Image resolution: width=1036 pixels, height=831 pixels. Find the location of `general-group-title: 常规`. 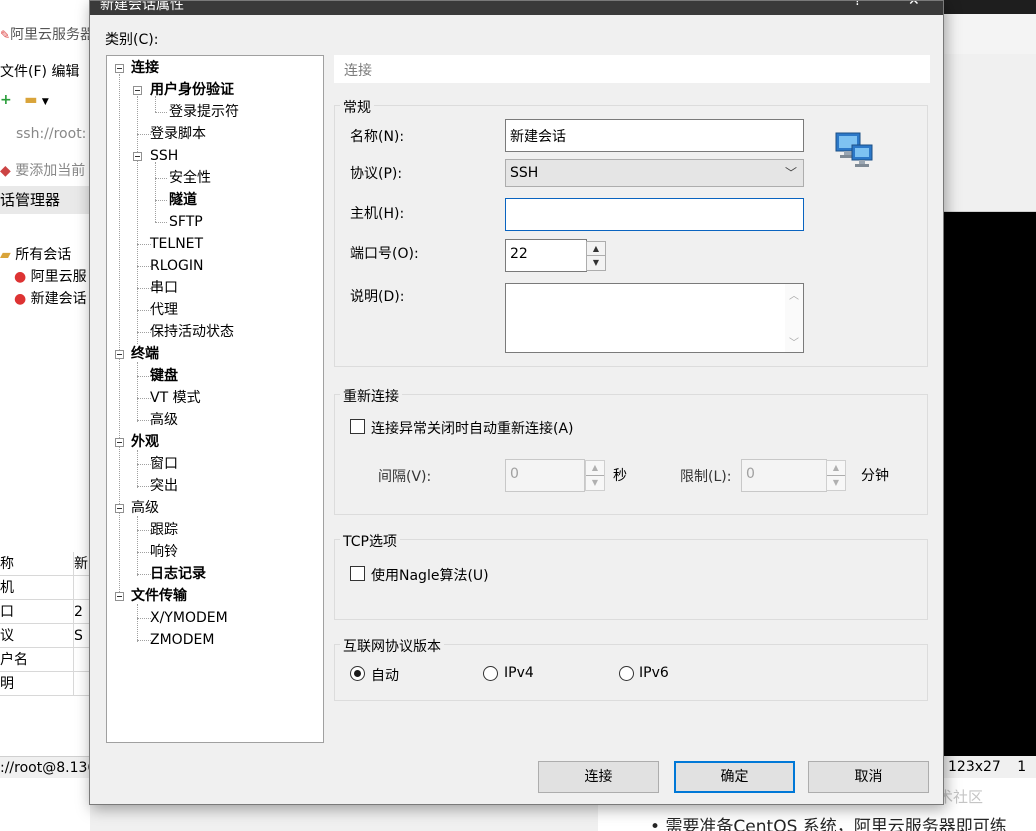

general-group-title: 常规 is located at coordinates (357, 107).